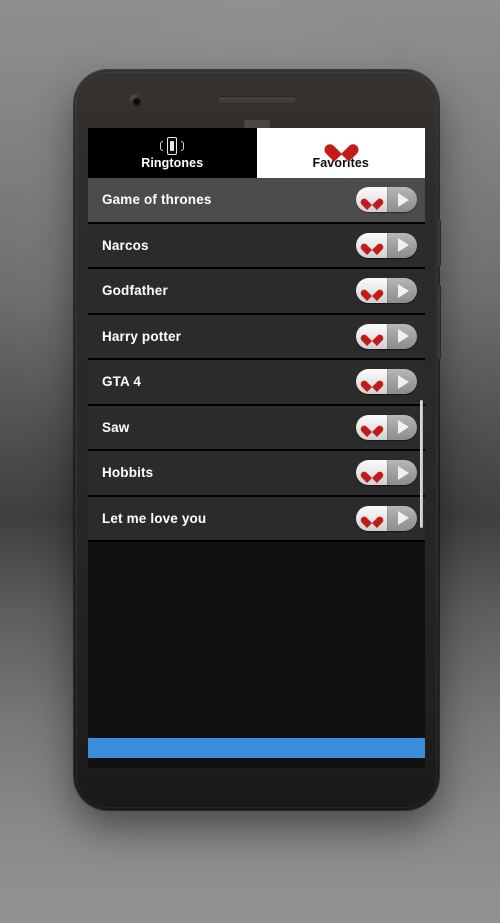 The image size is (500, 923). What do you see at coordinates (256, 337) in the screenshot?
I see `list-item: Harry potter` at bounding box center [256, 337].